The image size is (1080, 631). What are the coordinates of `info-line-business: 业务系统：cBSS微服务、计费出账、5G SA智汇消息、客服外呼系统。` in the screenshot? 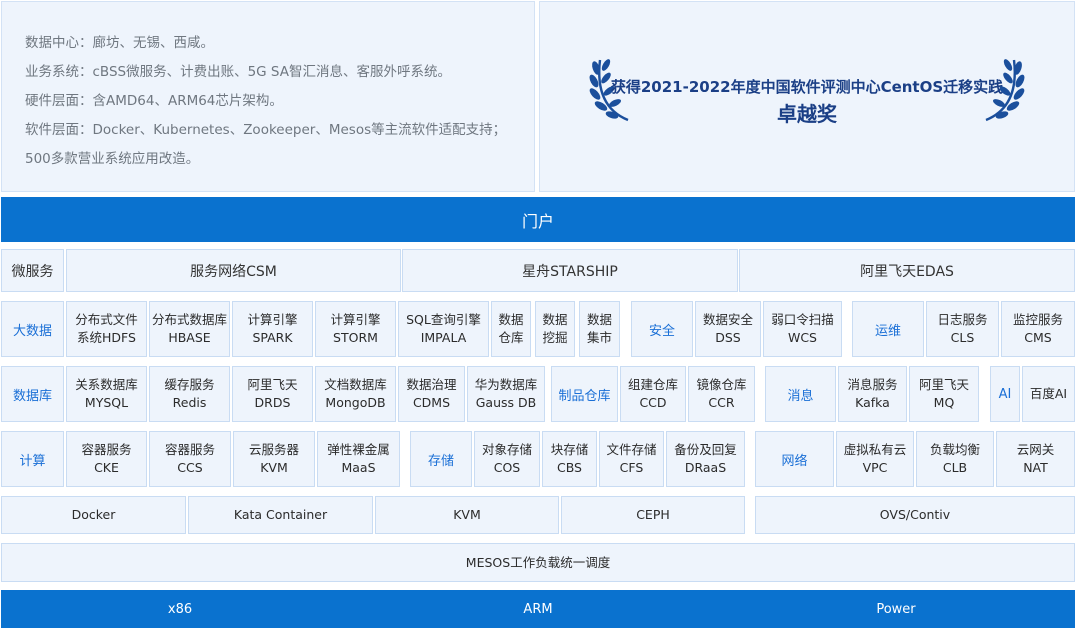 It's located at (238, 72).